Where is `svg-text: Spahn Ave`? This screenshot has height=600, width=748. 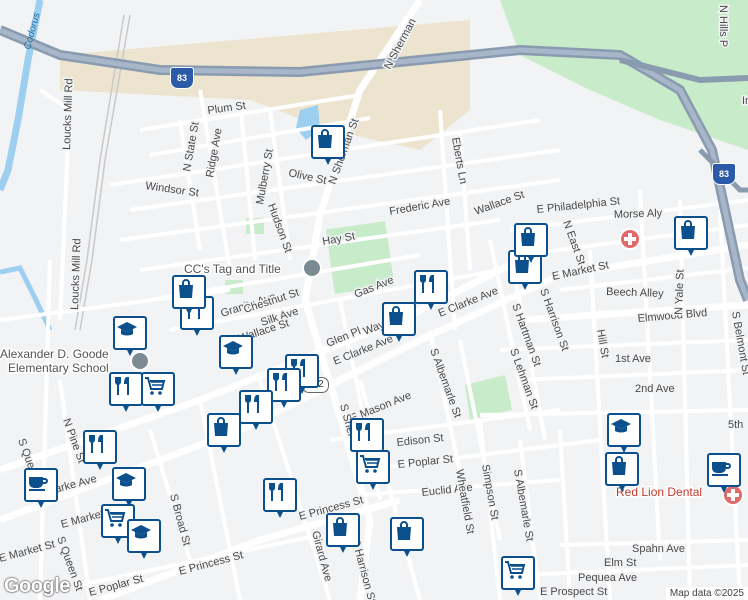 svg-text: Spahn Ave is located at coordinates (658, 549).